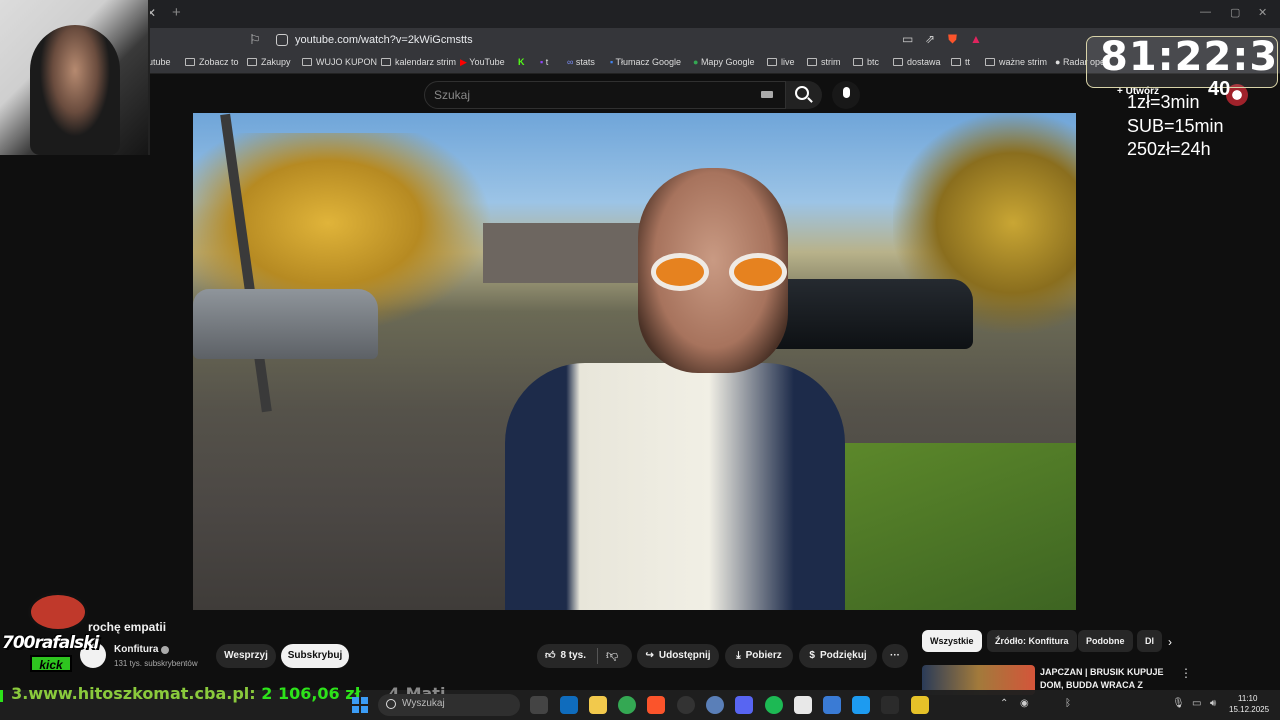 This screenshot has width=1280, height=720. Describe the element at coordinates (1190, 57) in the screenshot. I see `subathon-timer: 81:22:39` at that location.